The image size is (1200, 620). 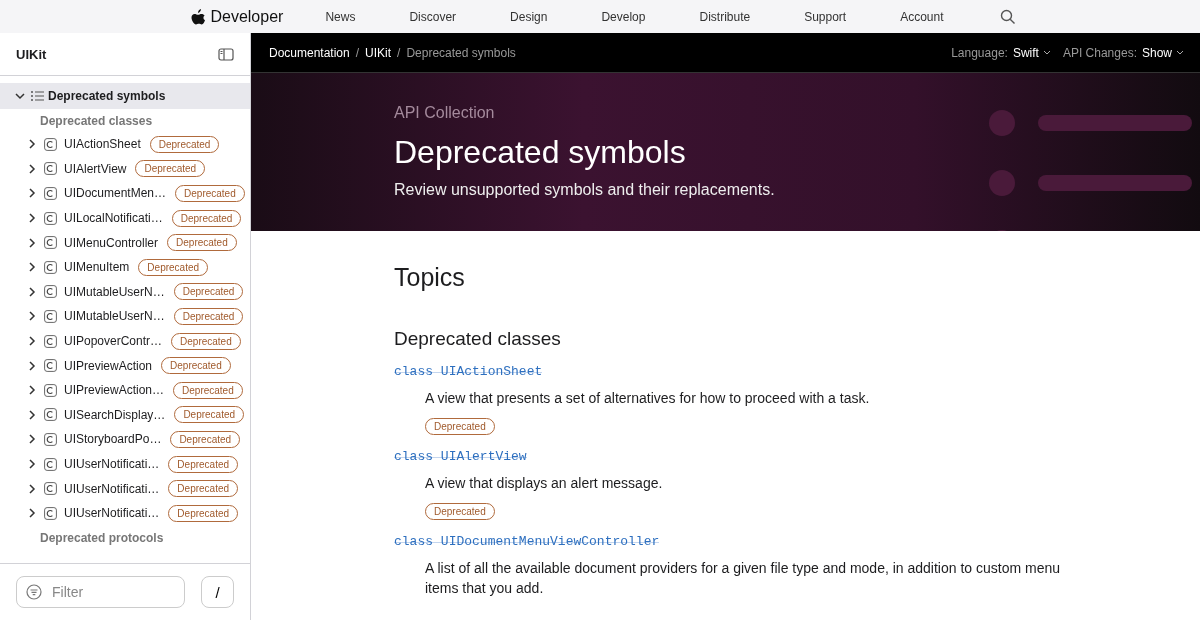 I want to click on symbol-description: A view that presents a set of alternatives for how to proceed with a task., so click(x=648, y=398).